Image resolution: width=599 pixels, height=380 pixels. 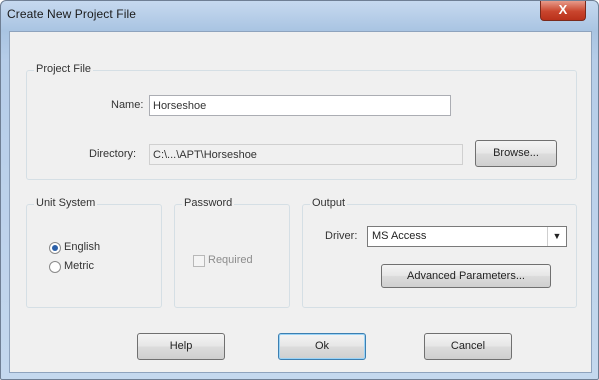 What do you see at coordinates (341, 236) in the screenshot?
I see `driver-label: Driver:` at bounding box center [341, 236].